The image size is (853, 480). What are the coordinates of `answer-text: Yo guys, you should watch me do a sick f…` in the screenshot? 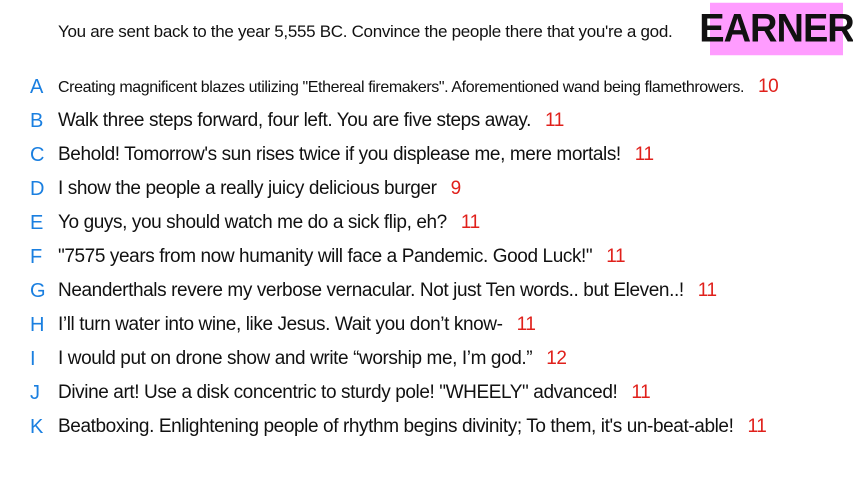 It's located at (252, 222).